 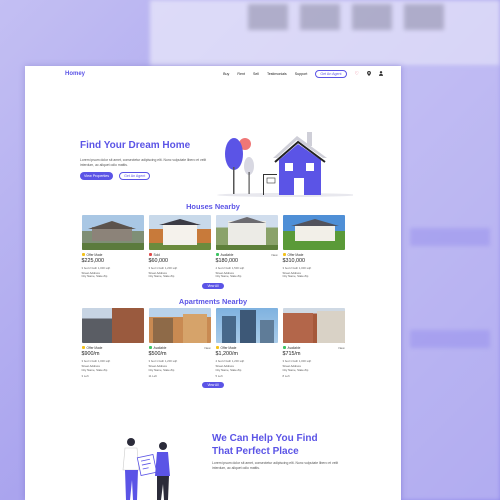 What do you see at coordinates (241, 74) in the screenshot?
I see `nav-link-rent: Rent` at bounding box center [241, 74].